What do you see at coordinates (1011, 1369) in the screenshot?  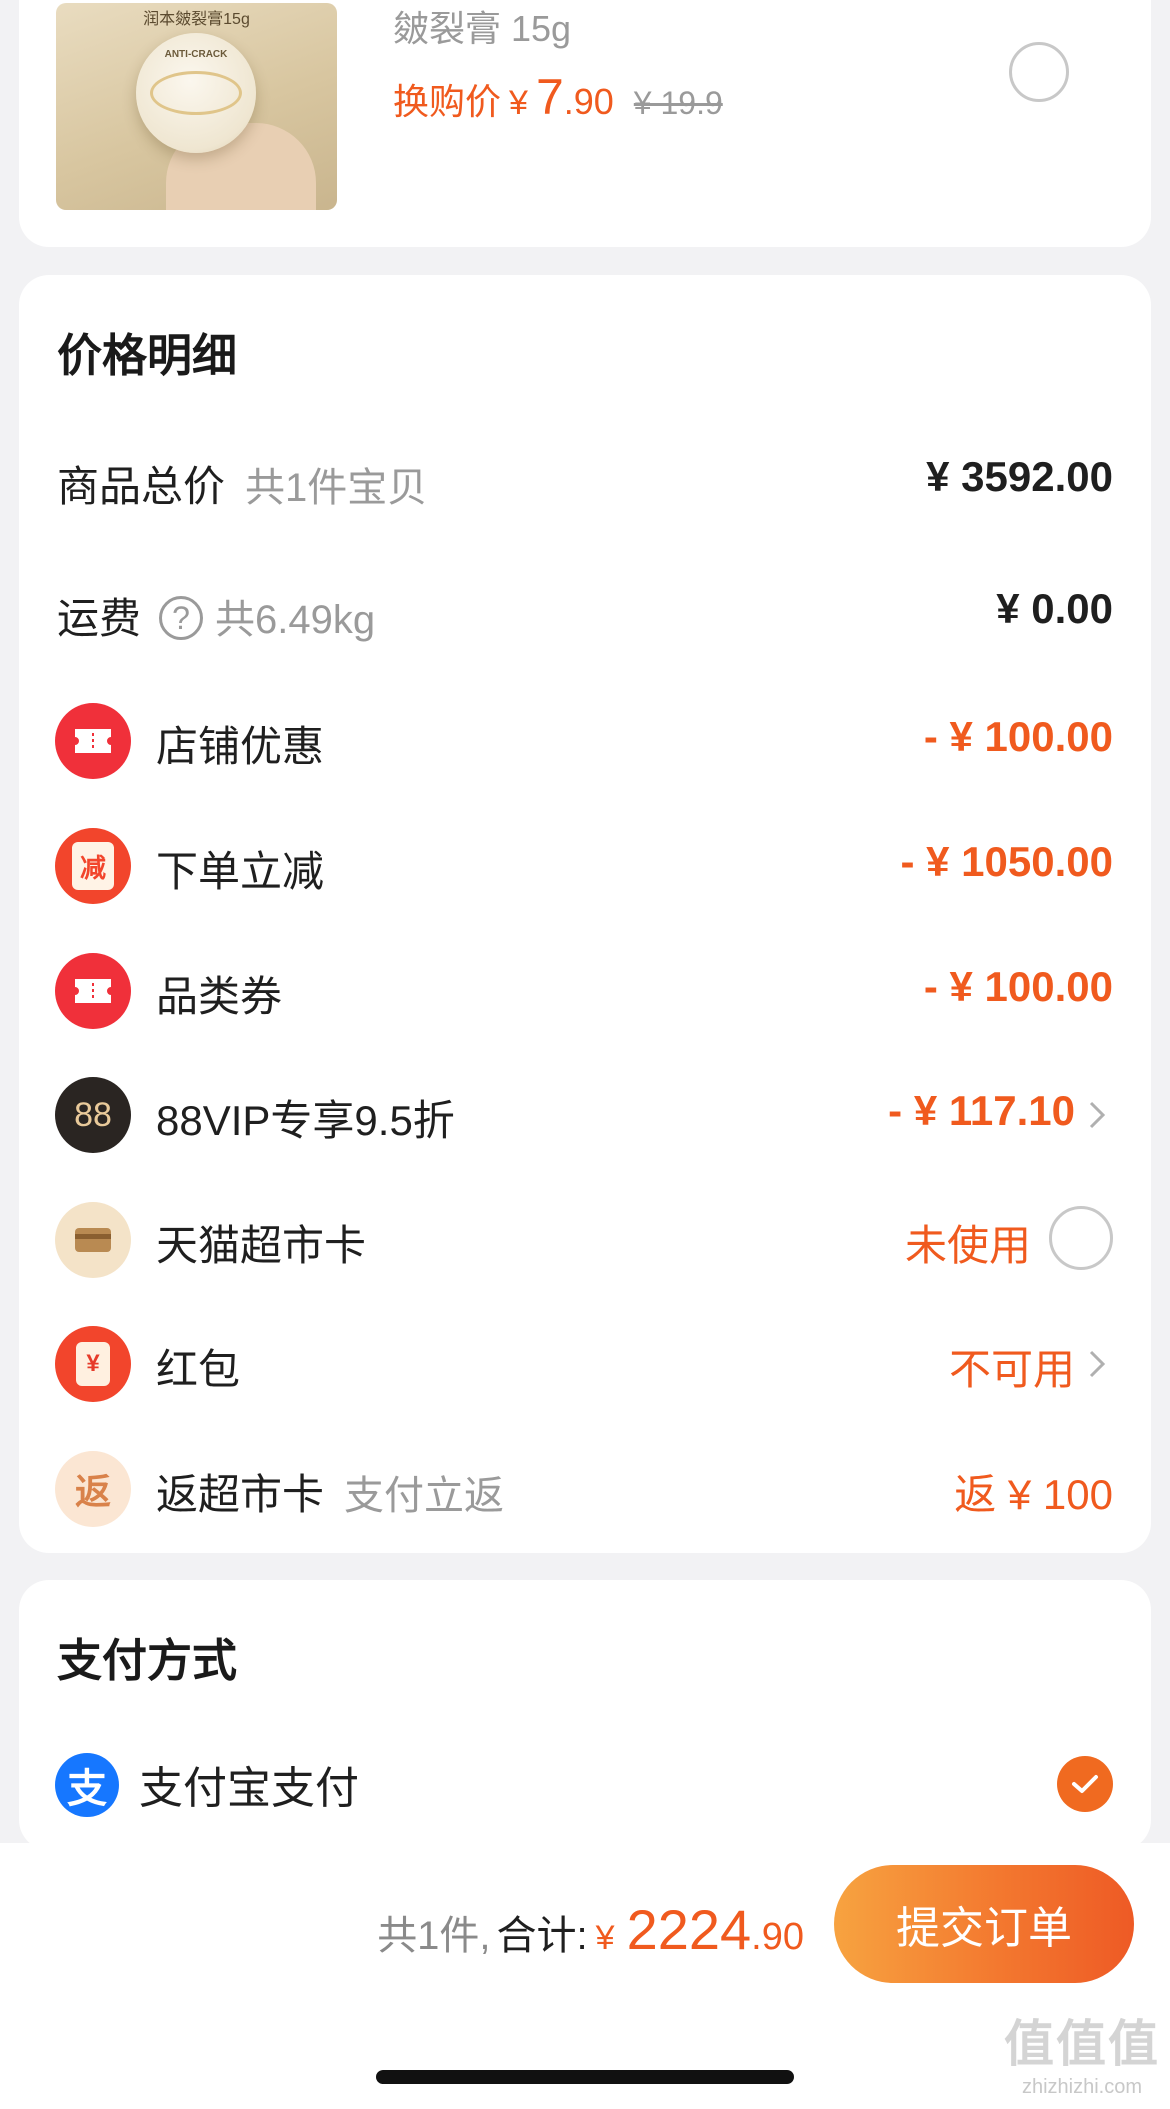 I see `red-packet-value: 不可用` at bounding box center [1011, 1369].